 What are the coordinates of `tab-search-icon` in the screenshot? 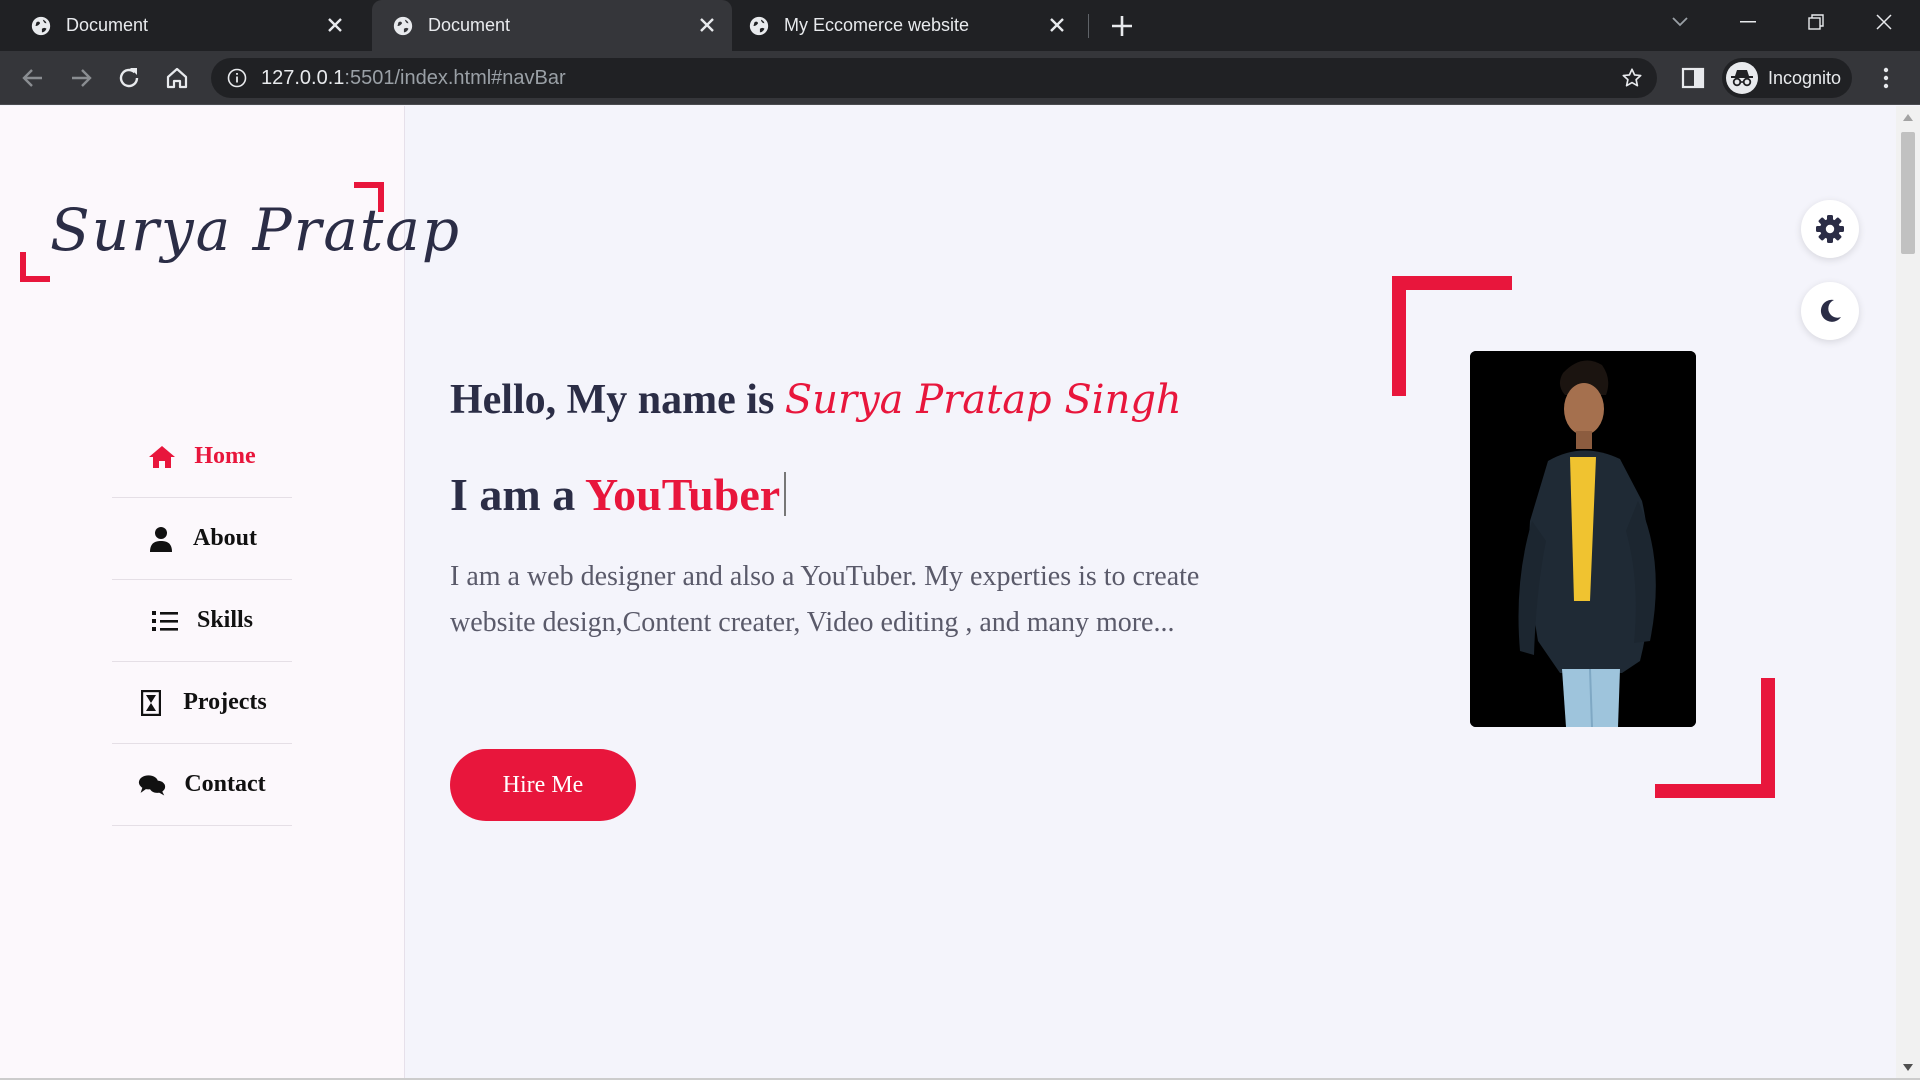 It's located at (1680, 22).